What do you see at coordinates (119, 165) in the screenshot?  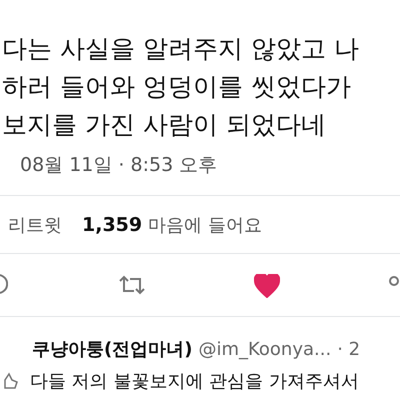 I see `tweet-timestamp: 08월 11일 · 8:53 오후` at bounding box center [119, 165].